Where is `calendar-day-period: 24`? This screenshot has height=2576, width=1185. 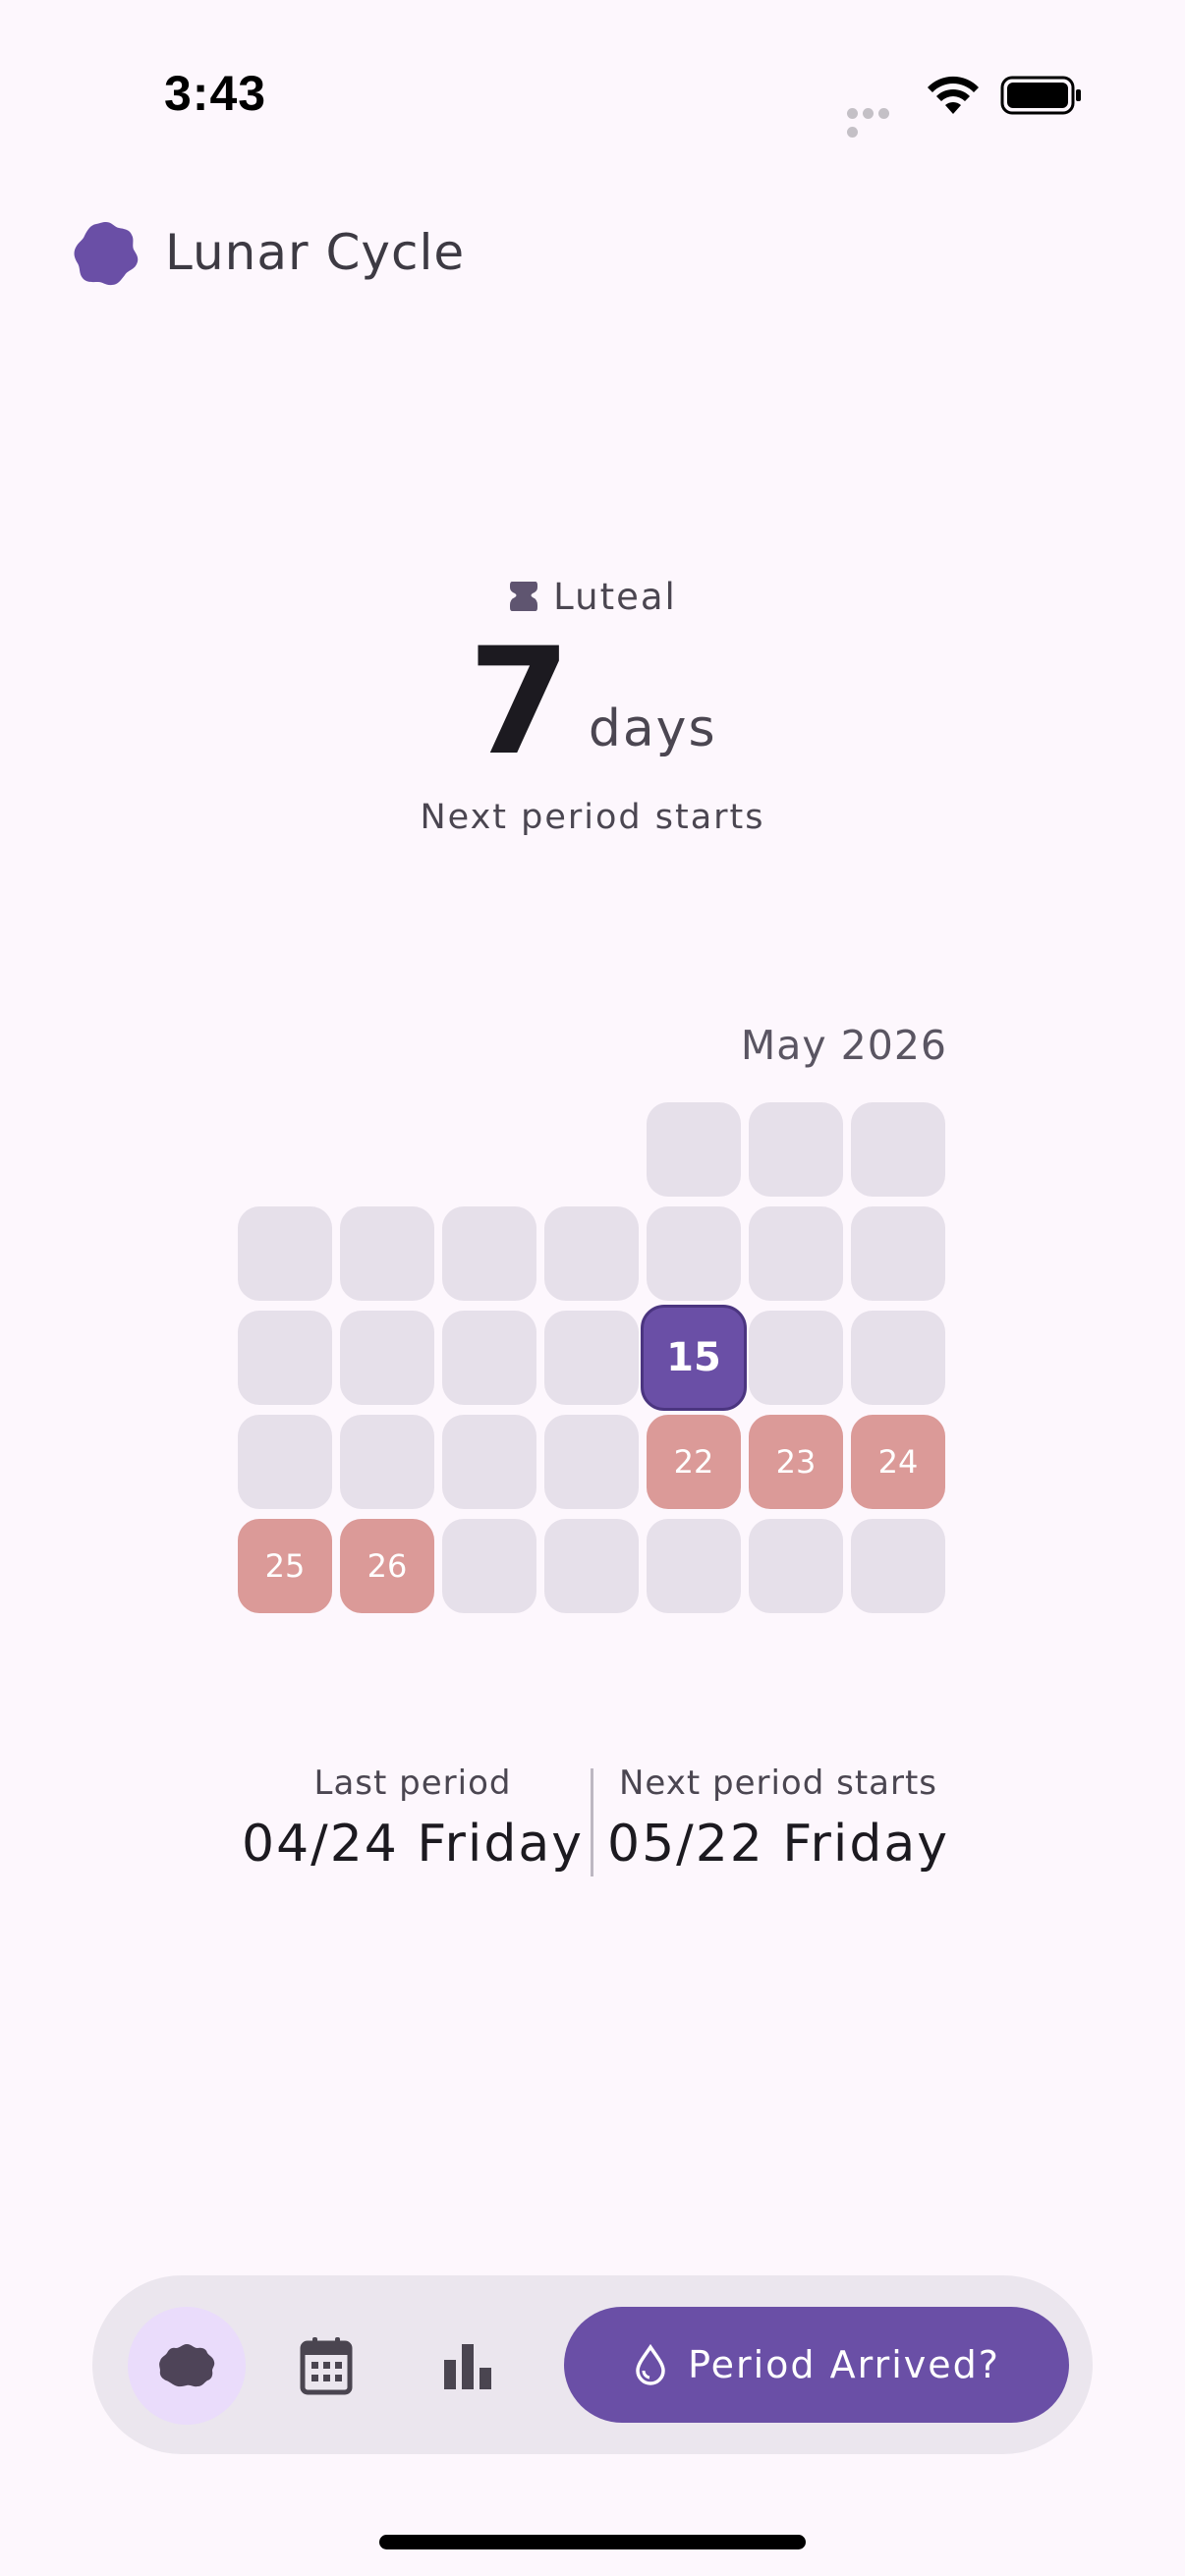 calendar-day-period: 24 is located at coordinates (898, 1462).